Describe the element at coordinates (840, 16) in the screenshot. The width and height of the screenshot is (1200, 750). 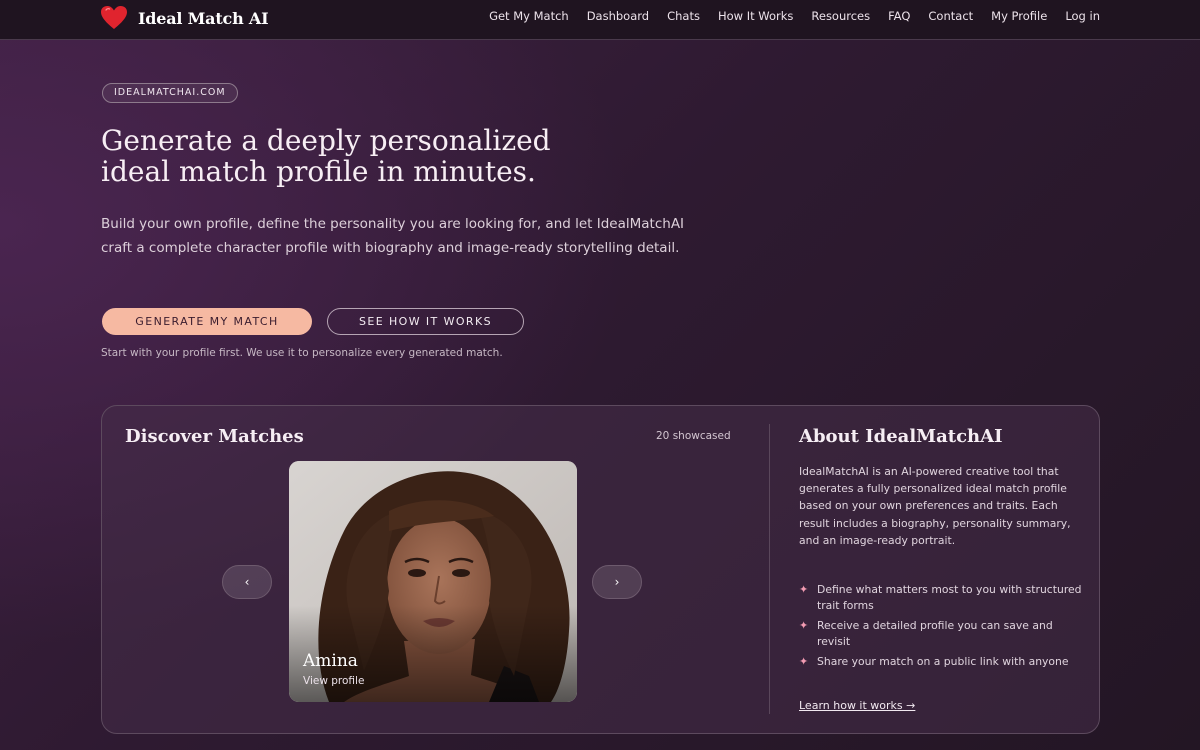
I see `nav-resources: Resources` at that location.